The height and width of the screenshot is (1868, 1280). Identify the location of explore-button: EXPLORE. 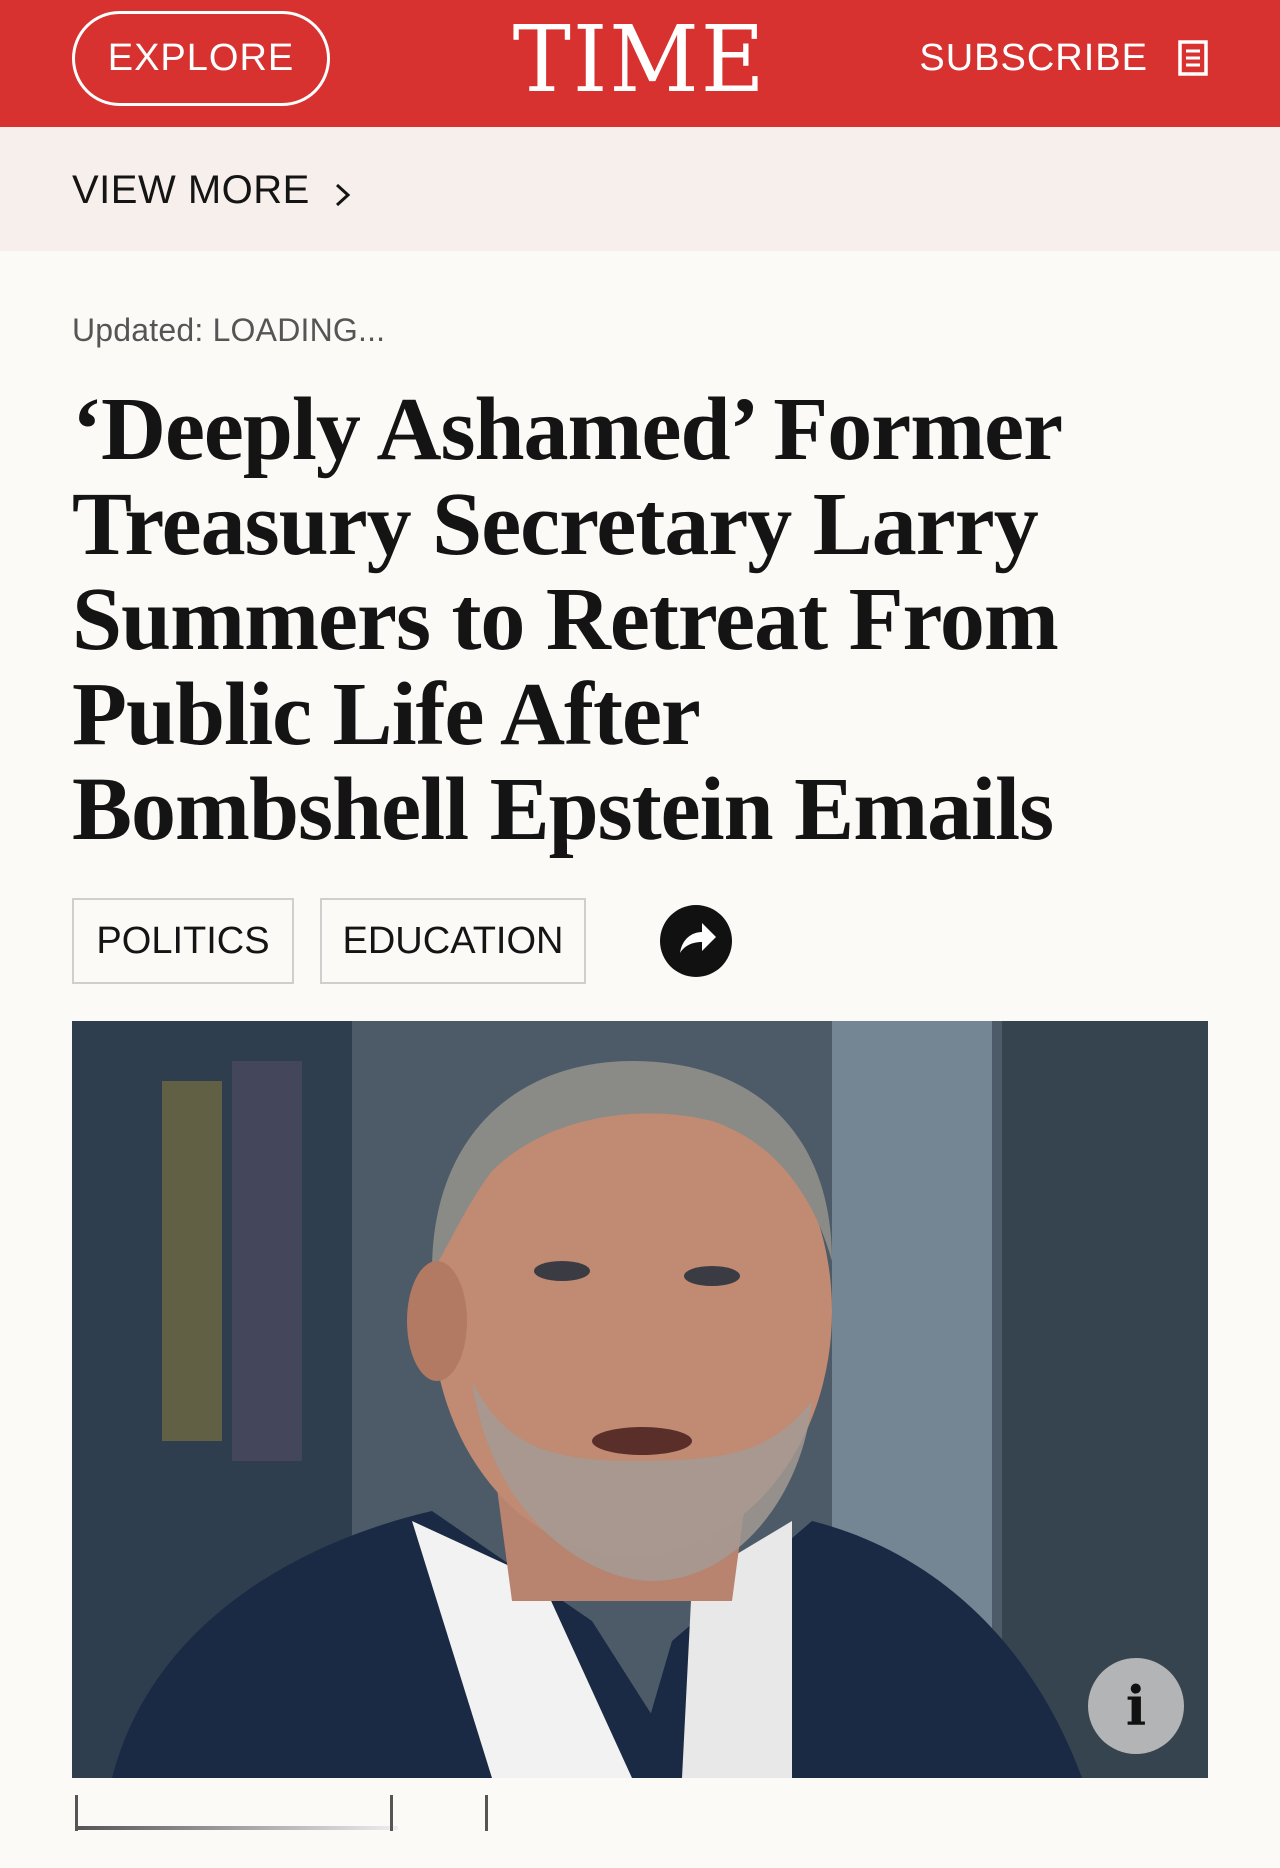
(201, 58).